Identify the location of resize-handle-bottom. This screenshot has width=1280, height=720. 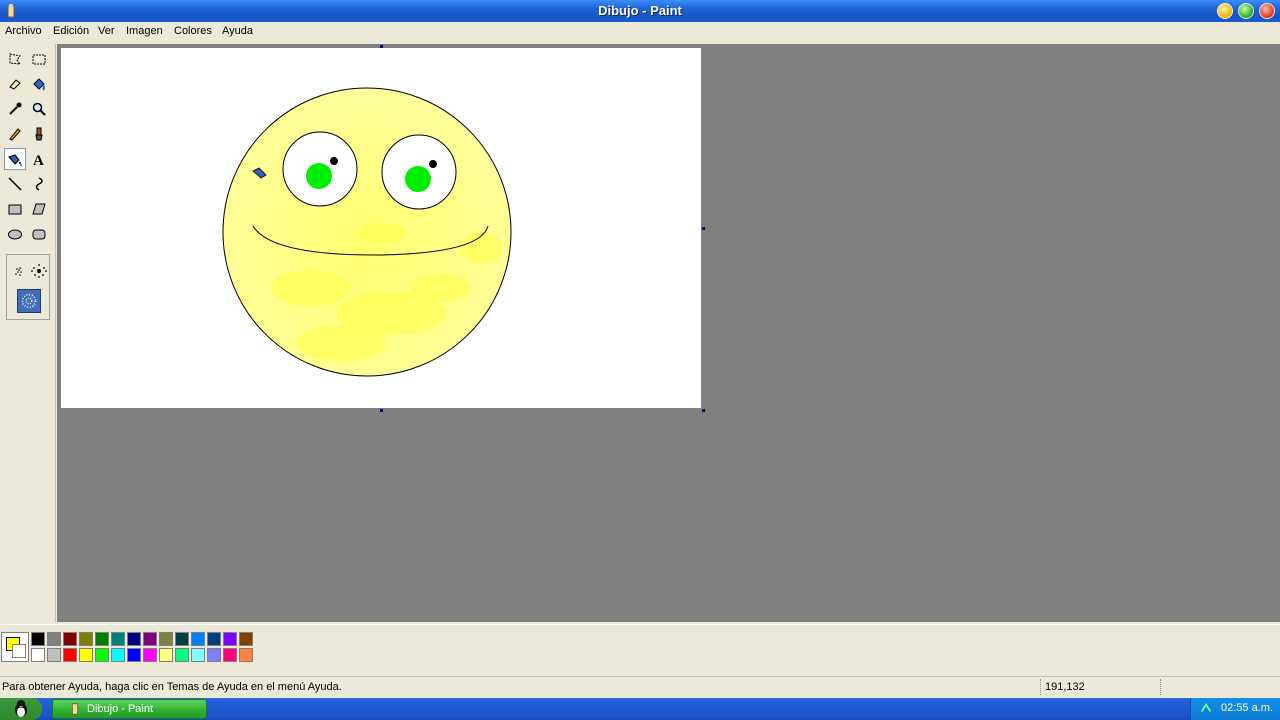
(381, 410).